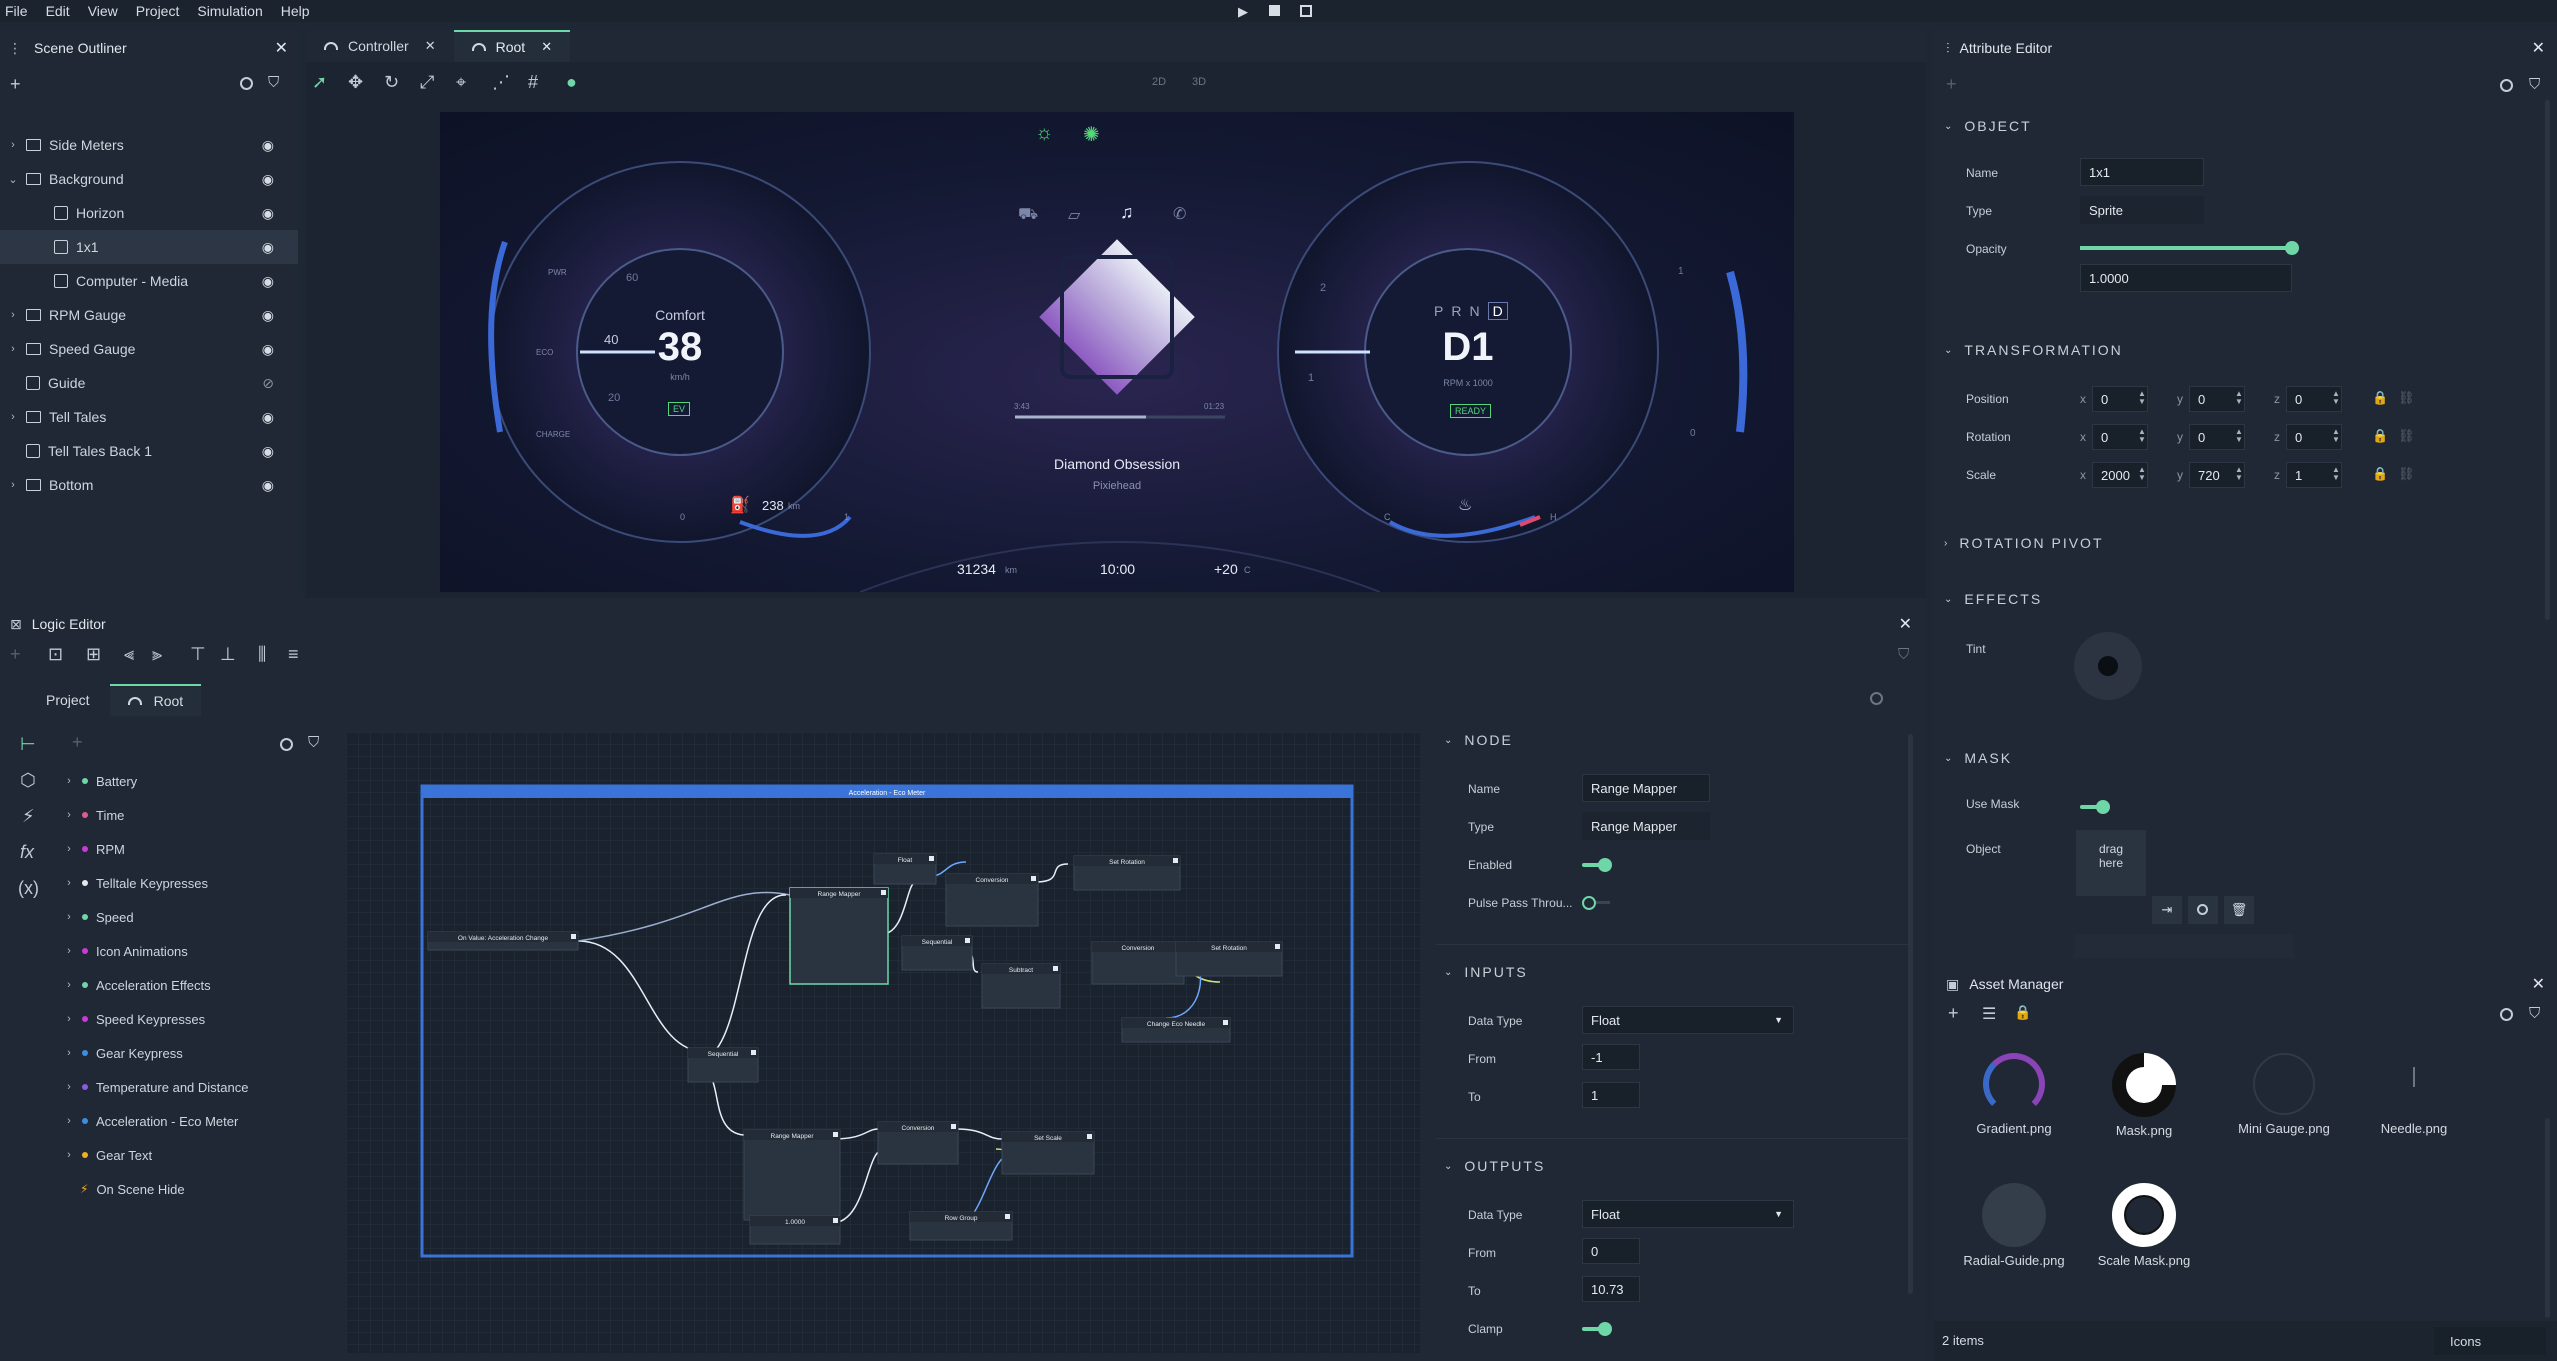  I want to click on logic-tree-item: › Temperature and Distance, so click(198, 1087).